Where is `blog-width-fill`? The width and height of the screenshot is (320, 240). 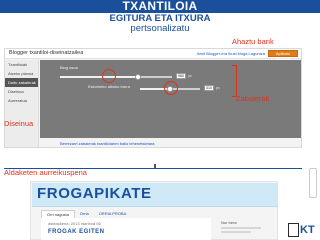
blog-width-fill is located at coordinates (99, 77).